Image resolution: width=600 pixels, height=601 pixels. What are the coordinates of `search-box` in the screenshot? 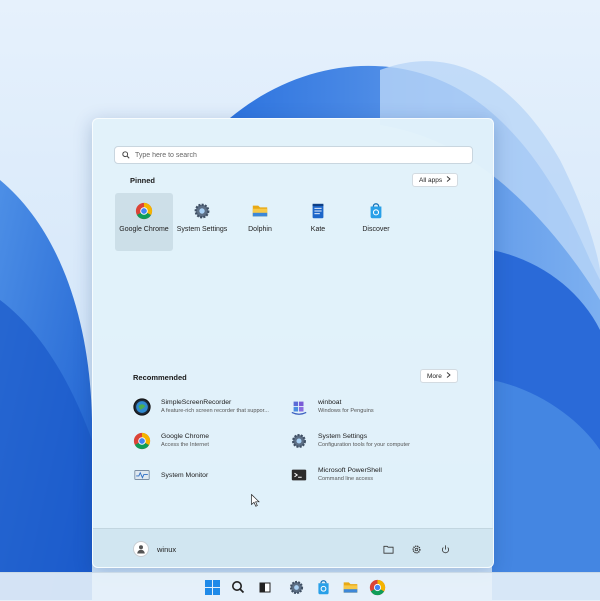 It's located at (293, 155).